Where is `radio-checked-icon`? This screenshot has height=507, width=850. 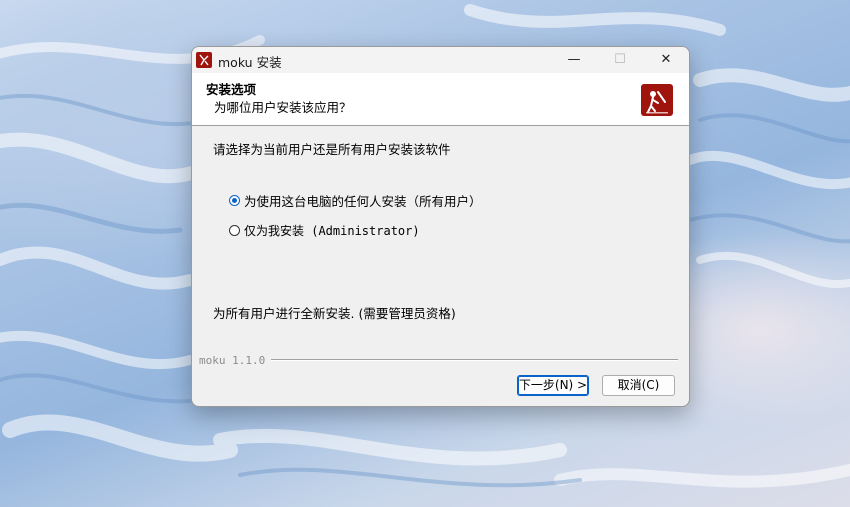
radio-checked-icon is located at coordinates (234, 200).